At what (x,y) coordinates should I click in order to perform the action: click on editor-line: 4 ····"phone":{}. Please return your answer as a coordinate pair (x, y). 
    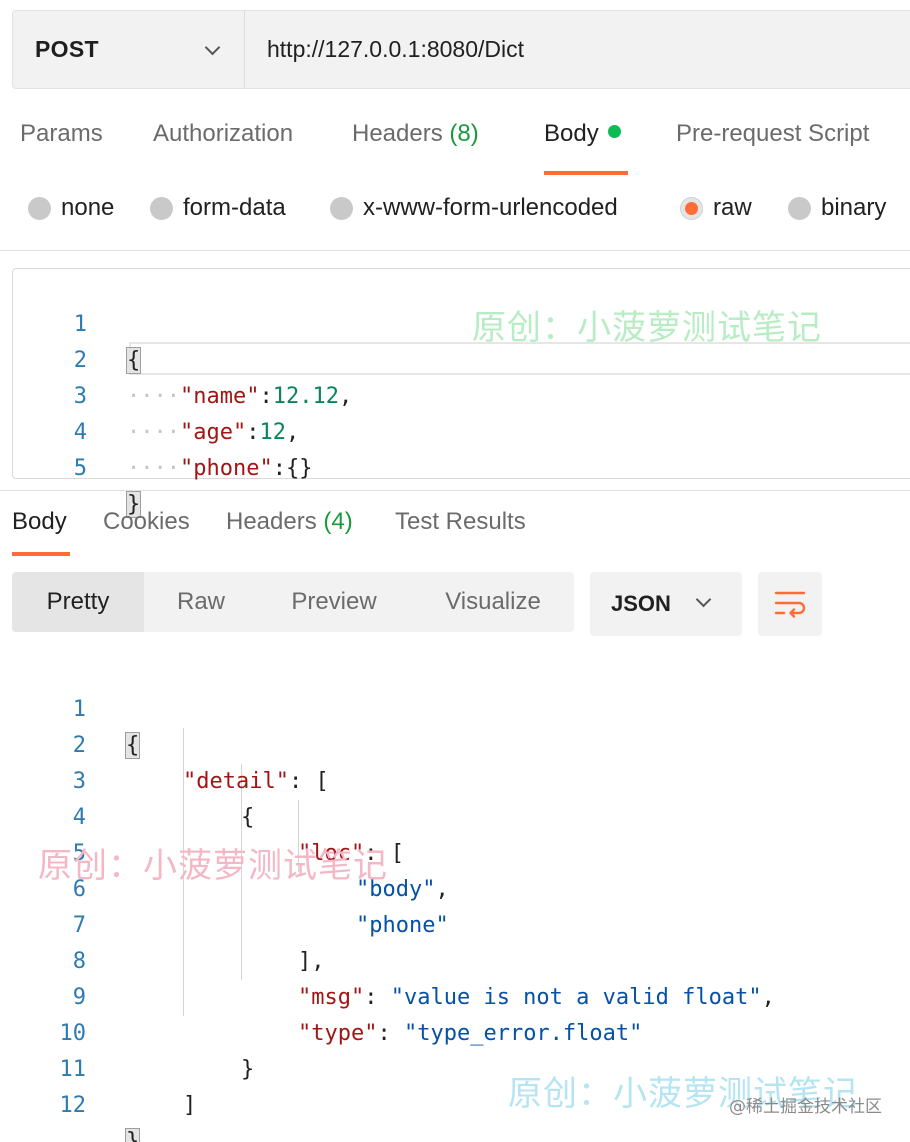
    Looking at the image, I should click on (163, 430).